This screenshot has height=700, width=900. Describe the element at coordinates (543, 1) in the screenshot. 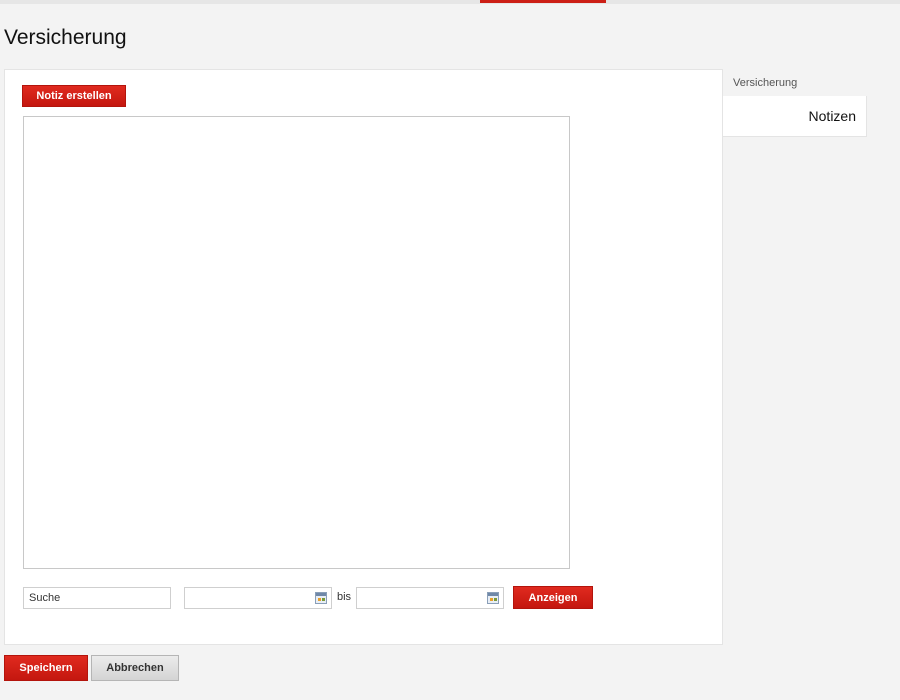

I see `active-nav-indicator` at that location.